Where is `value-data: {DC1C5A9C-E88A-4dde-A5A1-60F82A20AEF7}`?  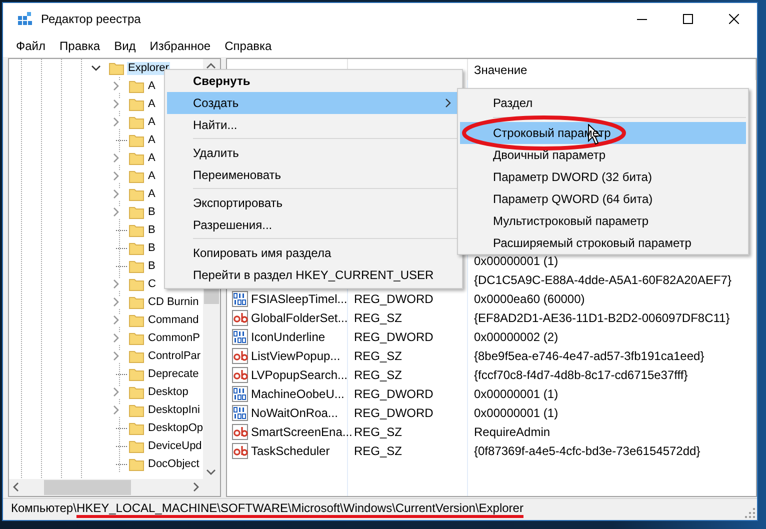
value-data: {DC1C5A9C-E88A-4dde-A5A1-60F82A20AEF7} is located at coordinates (603, 279).